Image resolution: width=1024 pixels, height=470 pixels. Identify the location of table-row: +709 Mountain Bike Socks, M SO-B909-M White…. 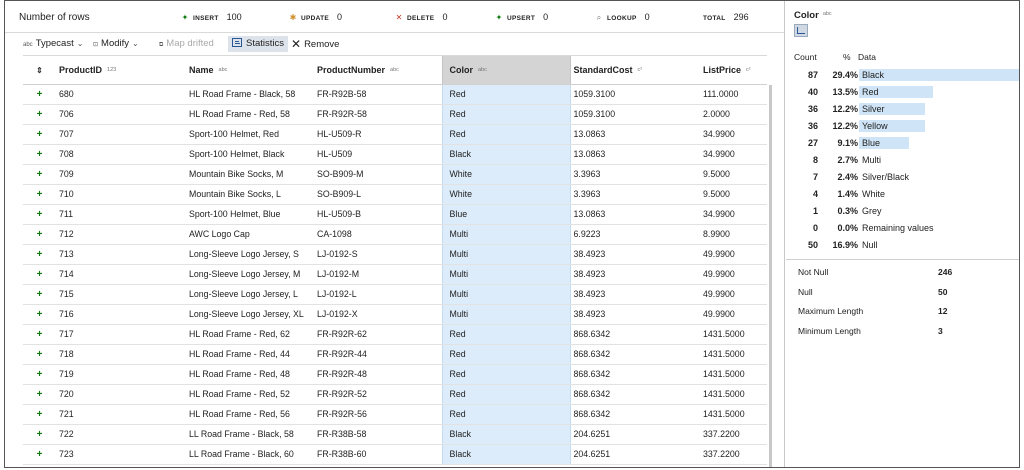
(395, 174).